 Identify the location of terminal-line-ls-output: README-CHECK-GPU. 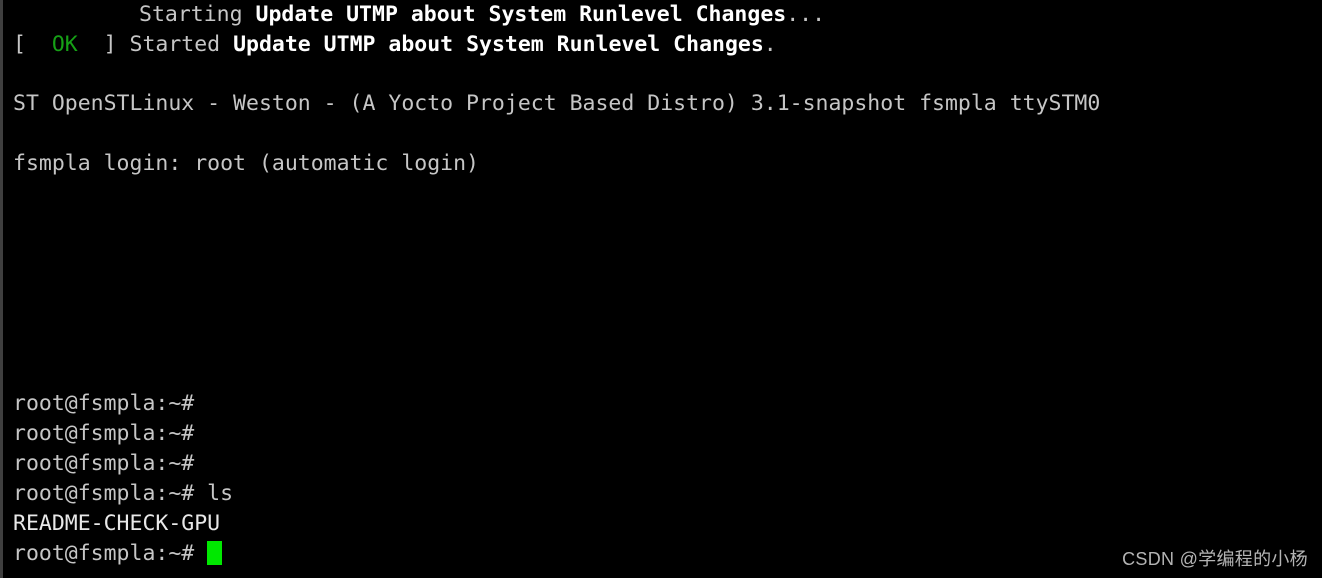
(116, 524).